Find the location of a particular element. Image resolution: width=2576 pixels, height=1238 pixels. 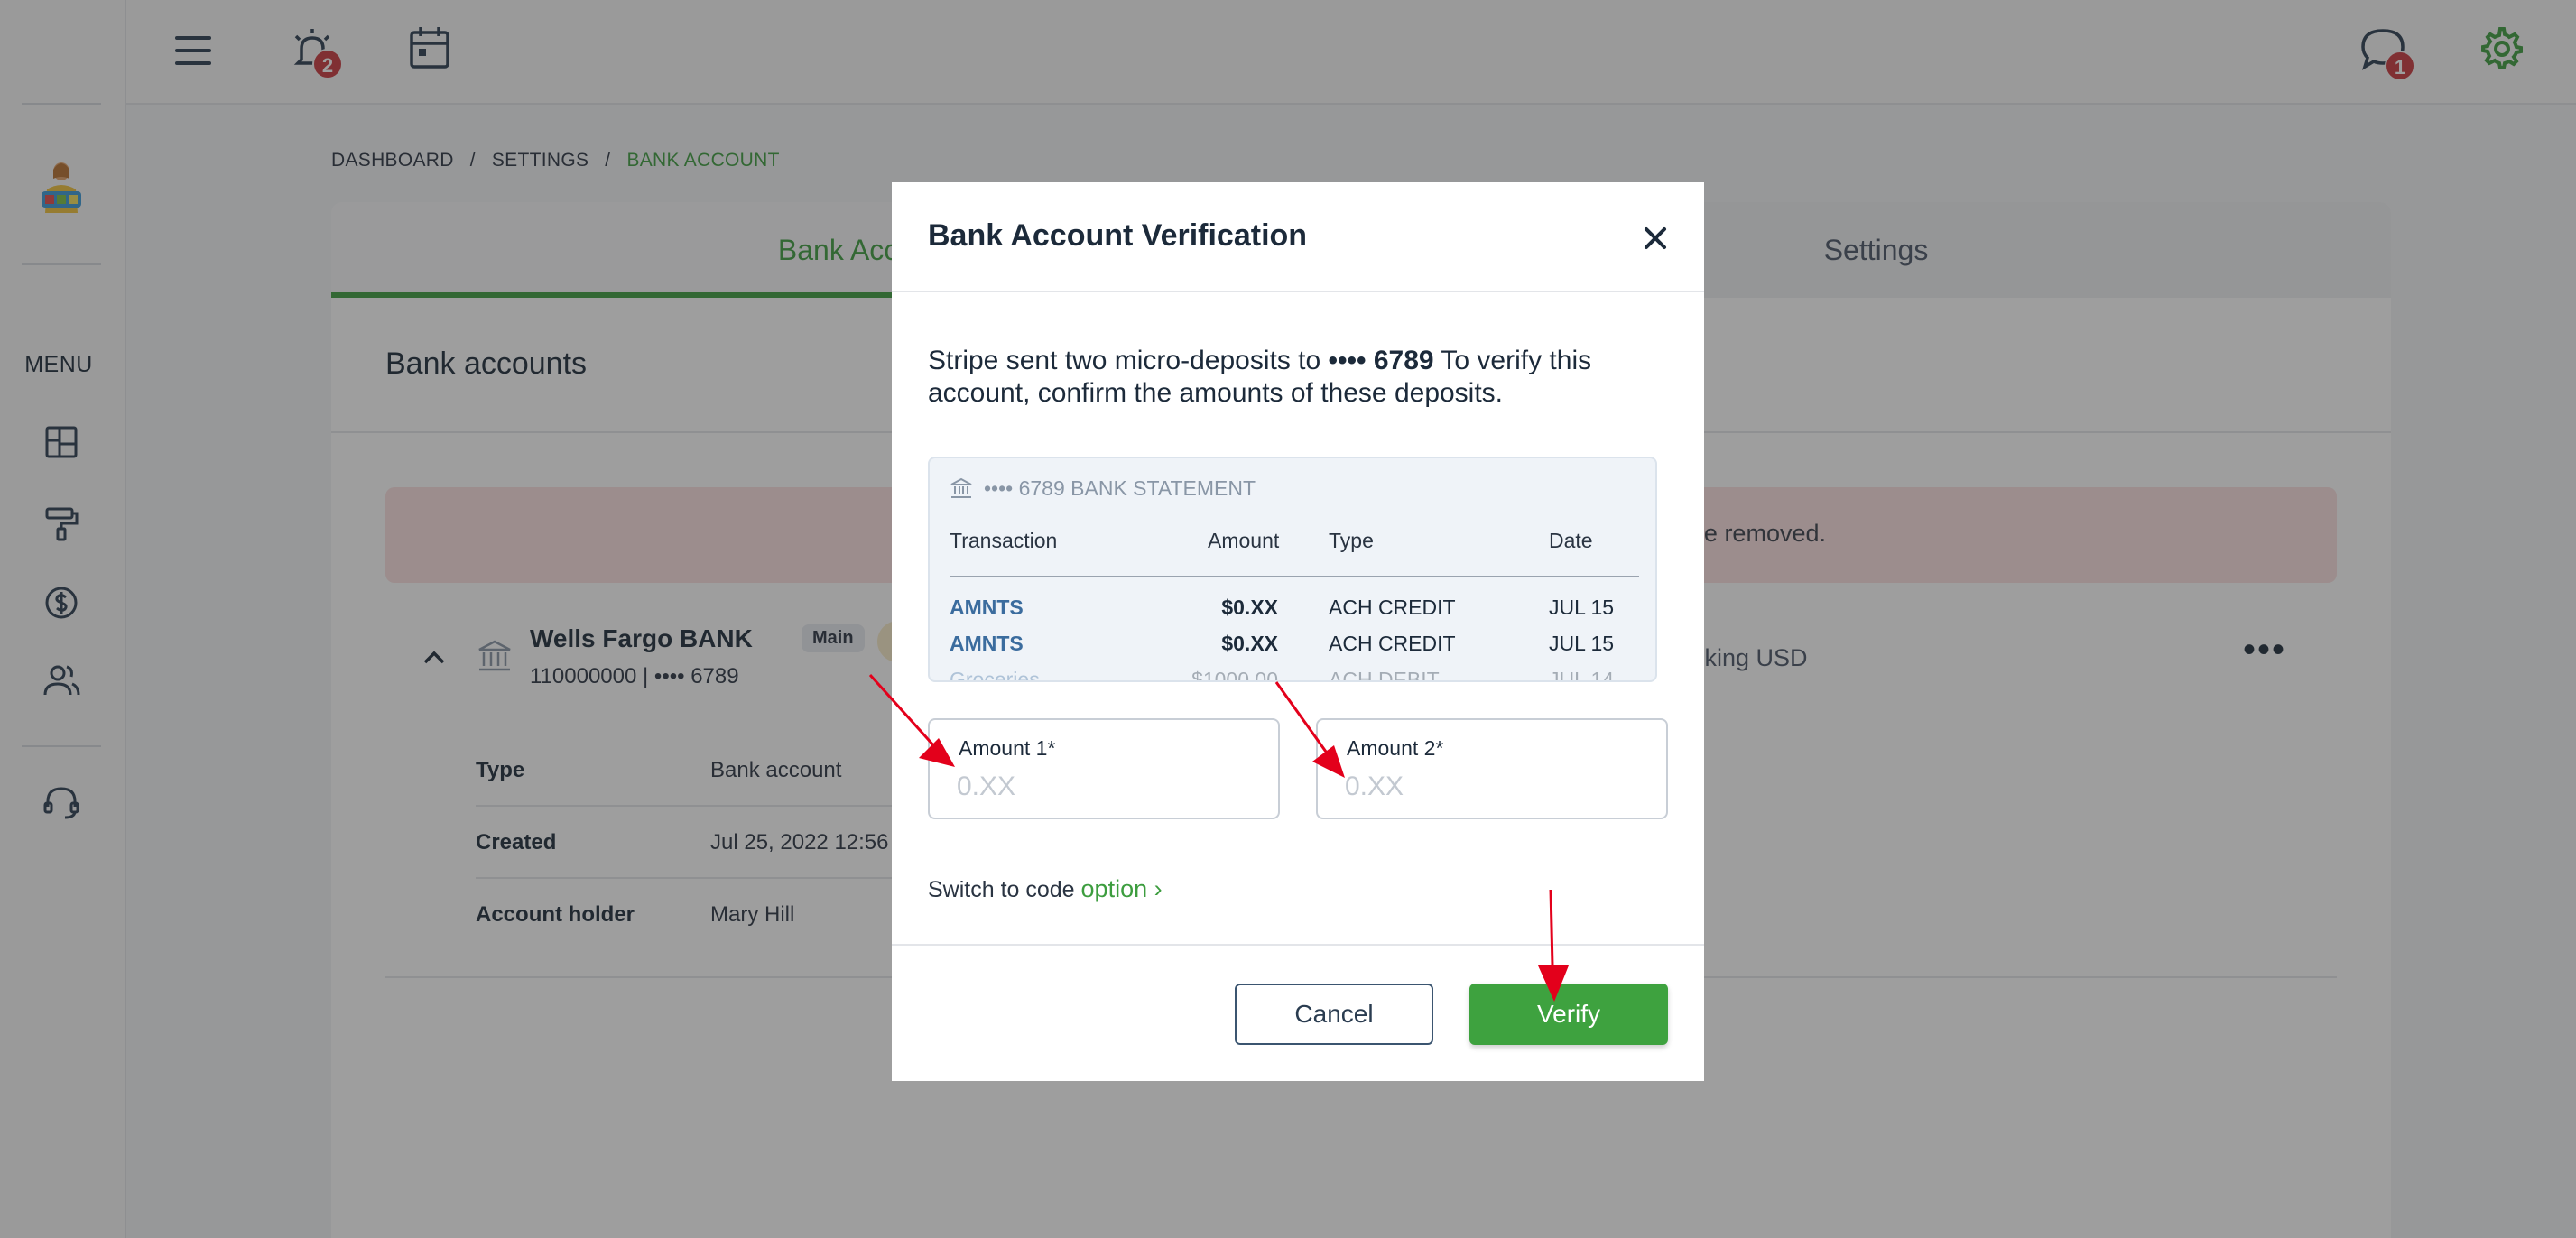

switch-option-label: option is located at coordinates (1114, 889).